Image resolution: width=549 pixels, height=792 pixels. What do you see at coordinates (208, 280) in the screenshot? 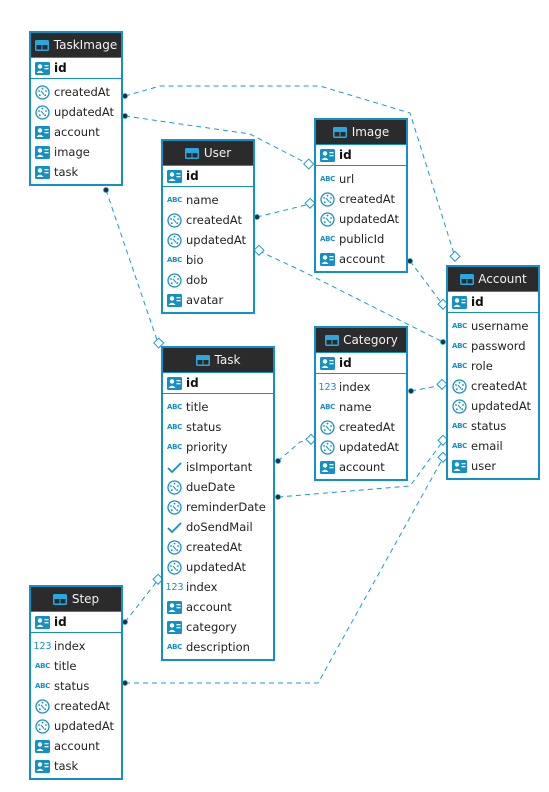
I see `attribute-row: dob` at bounding box center [208, 280].